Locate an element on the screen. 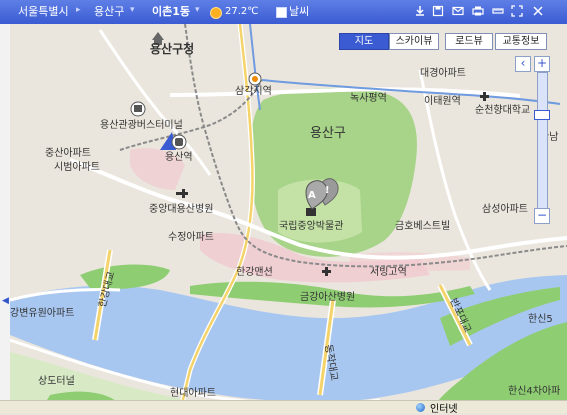 This screenshot has height=415, width=567. label-hangang-mansion: 한강맨션 is located at coordinates (254, 272).